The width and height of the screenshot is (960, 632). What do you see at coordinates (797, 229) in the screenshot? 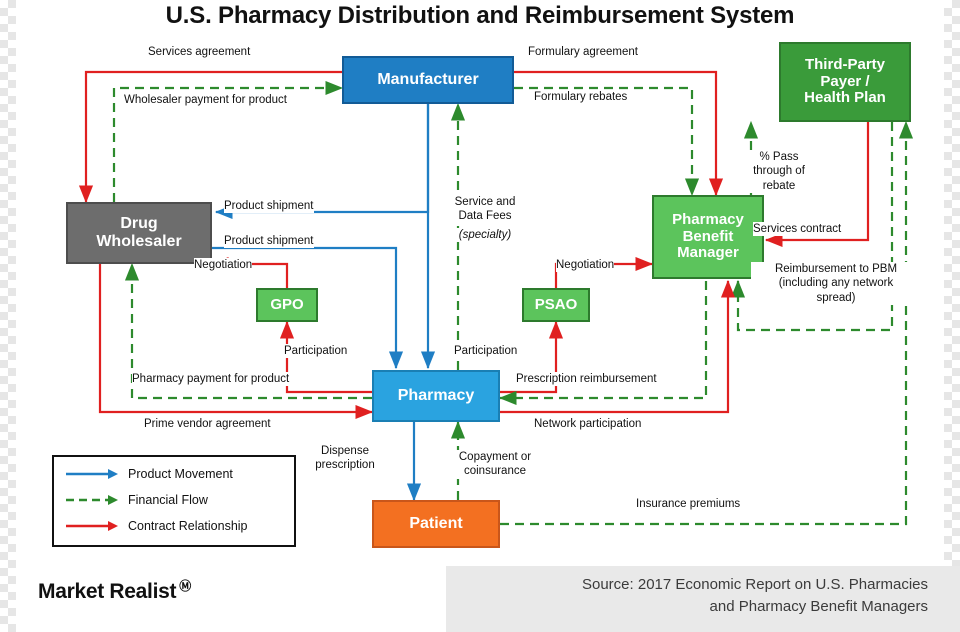
I see `edge-label-services-contract: Services contract` at bounding box center [797, 229].